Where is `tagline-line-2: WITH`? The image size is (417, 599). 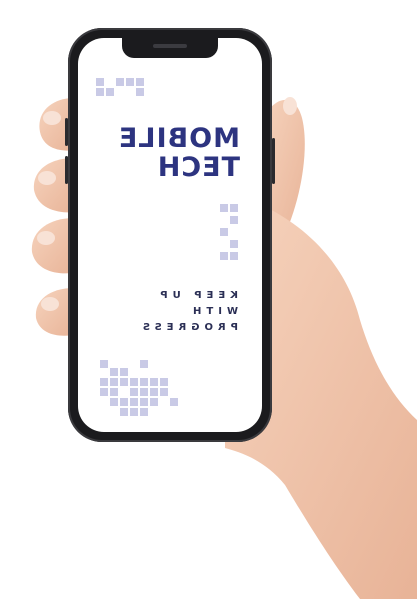
tagline-line-2: WITH is located at coordinates (213, 311).